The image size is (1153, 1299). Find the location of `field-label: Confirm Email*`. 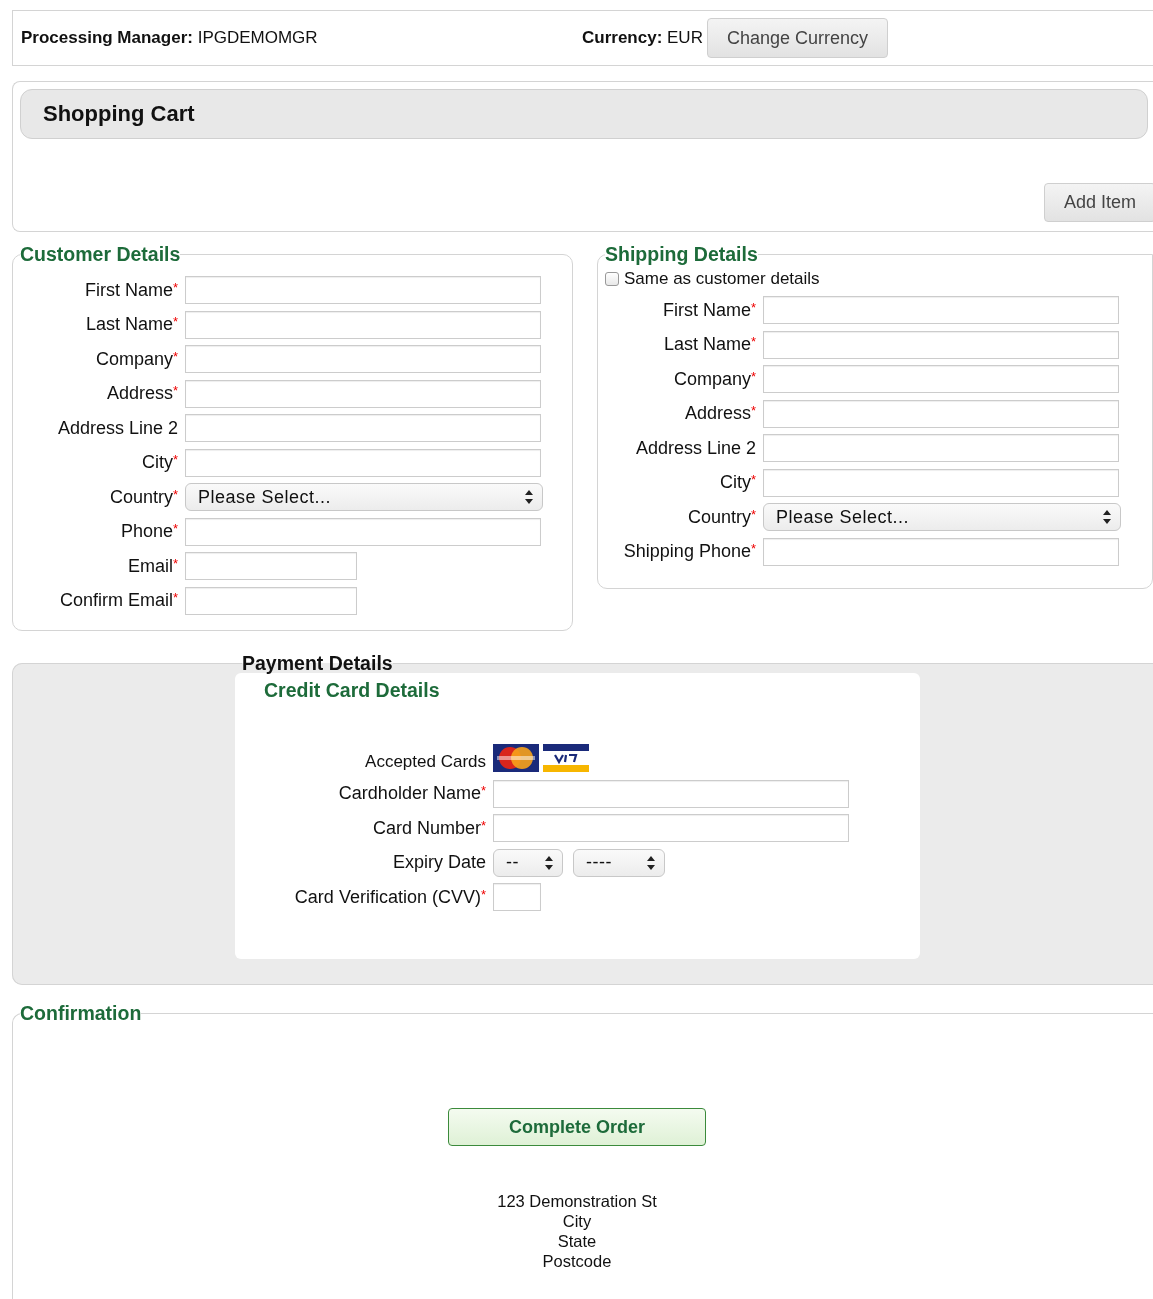

field-label: Confirm Email* is located at coordinates (118, 600).